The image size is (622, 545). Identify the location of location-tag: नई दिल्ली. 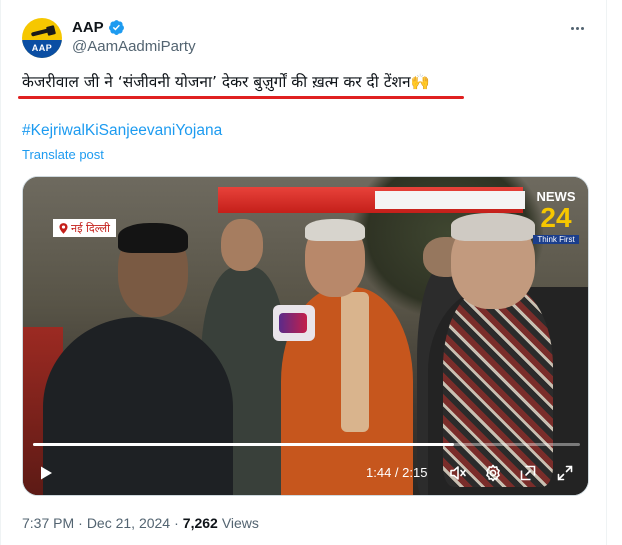
(84, 228).